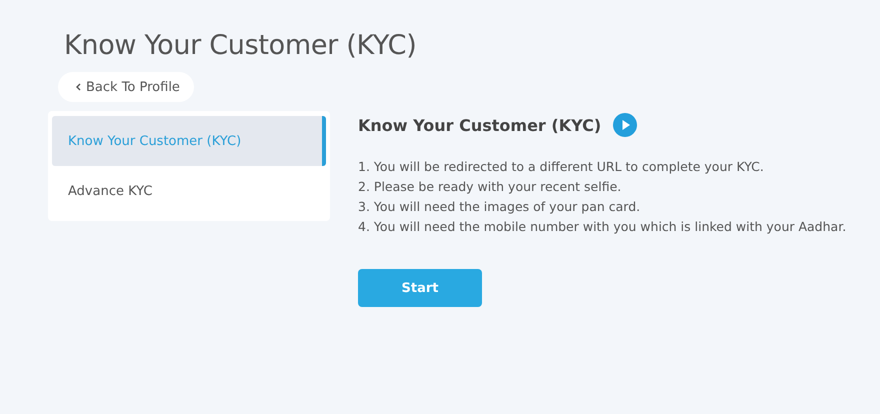  I want to click on instruction-text: 3. You will need the images of your pan card., so click(500, 207).